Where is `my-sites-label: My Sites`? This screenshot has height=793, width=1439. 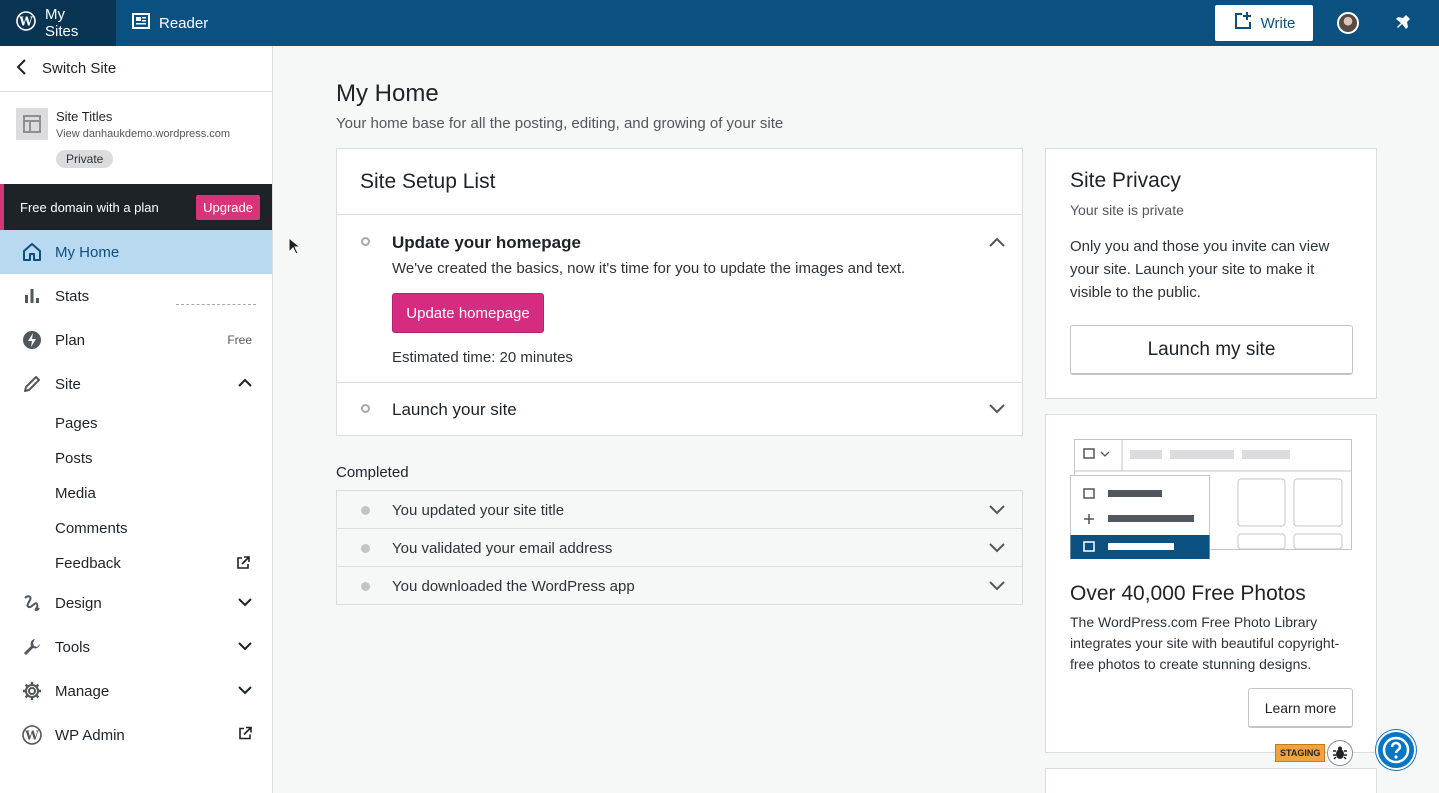 my-sites-label: My Sites is located at coordinates (62, 23).